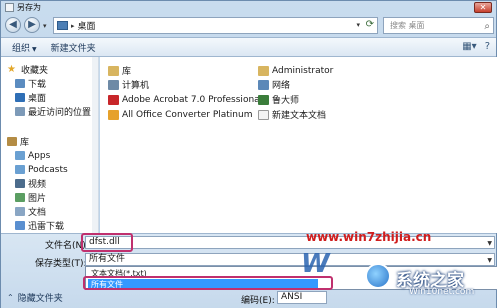 The width and height of the screenshot is (497, 308). What do you see at coordinates (20, 169) in the screenshot?
I see `podcasts-folder-icon` at bounding box center [20, 169].